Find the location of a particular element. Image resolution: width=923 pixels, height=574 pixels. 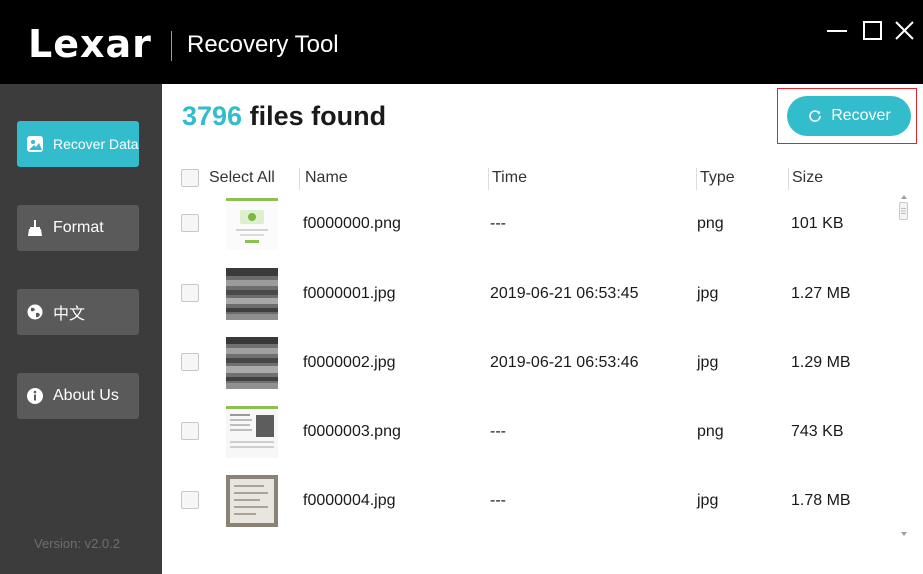

file-size: 1.29 MB is located at coordinates (821, 362).